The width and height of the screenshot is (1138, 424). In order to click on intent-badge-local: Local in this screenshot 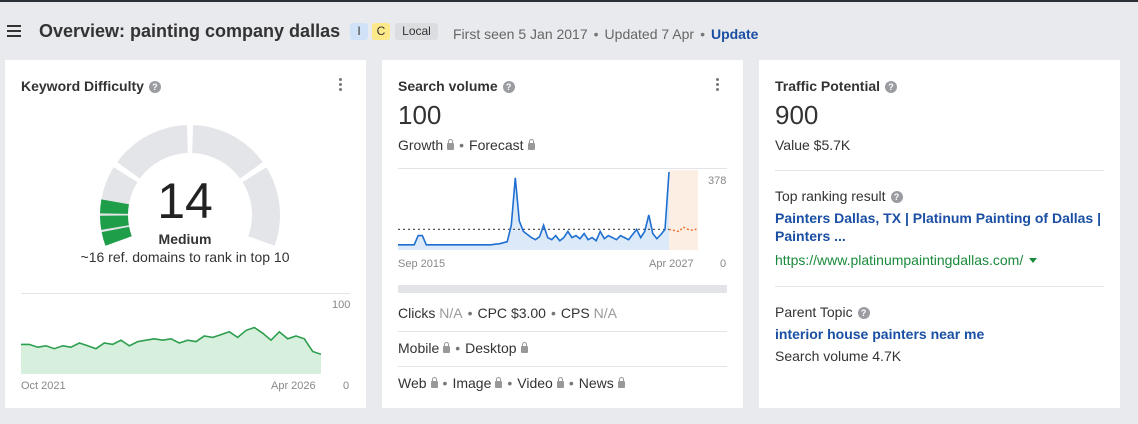, I will do `click(416, 31)`.